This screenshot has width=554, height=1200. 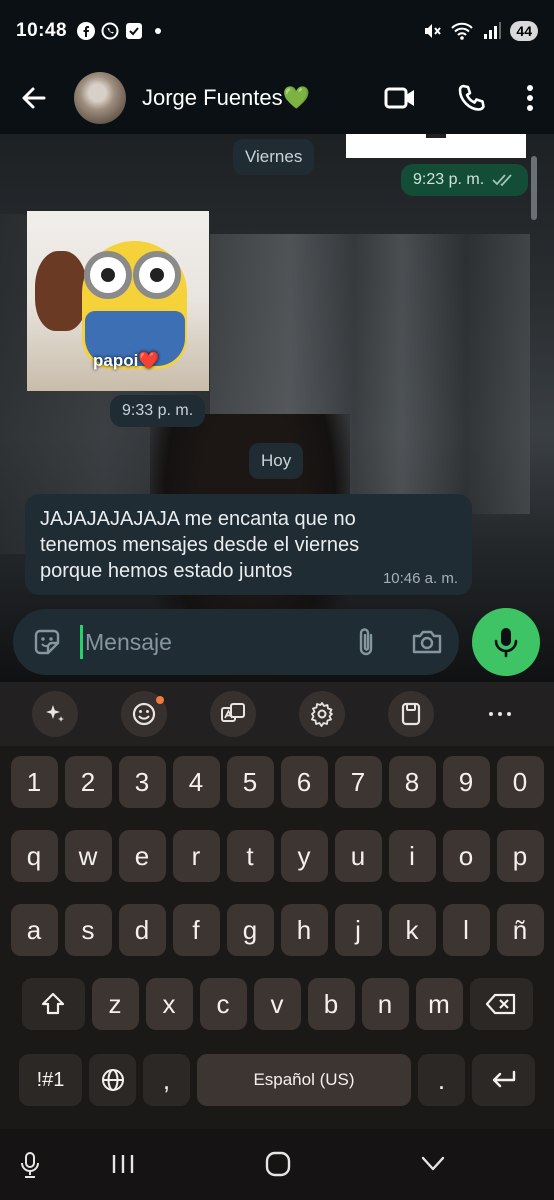 What do you see at coordinates (471, 98) in the screenshot?
I see `voice-call-icon` at bounding box center [471, 98].